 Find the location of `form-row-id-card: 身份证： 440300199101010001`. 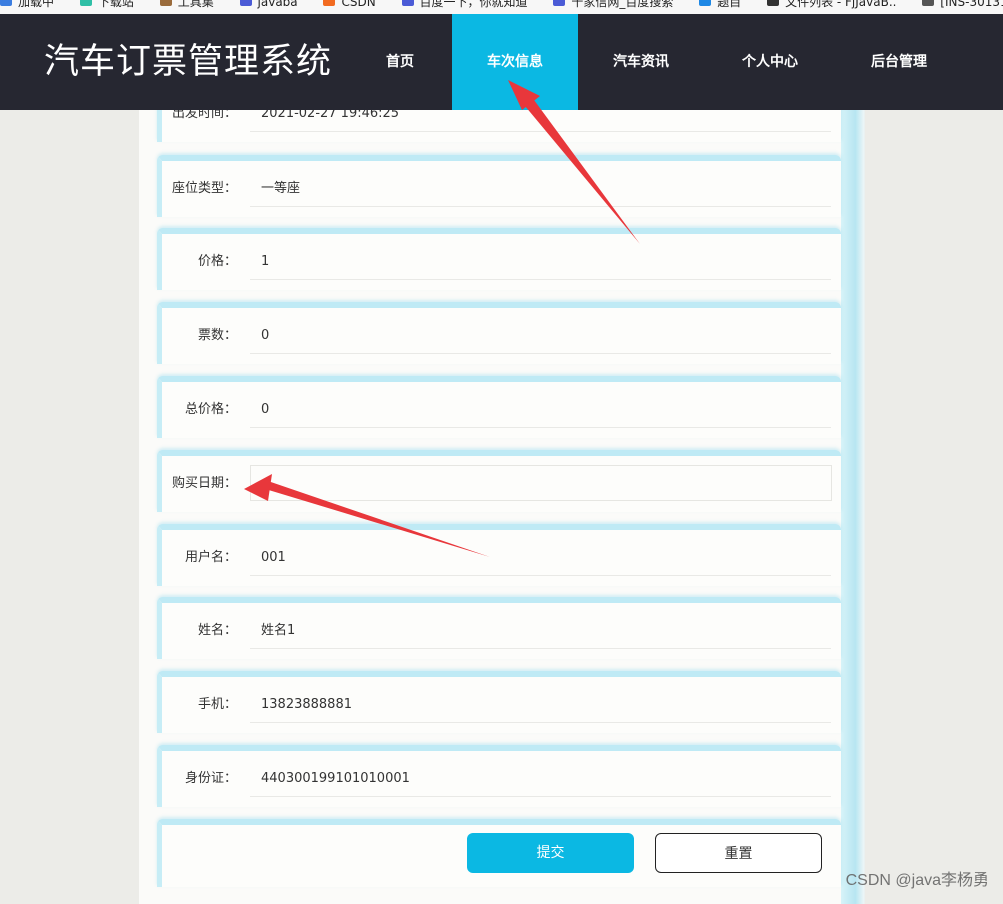

form-row-id-card: 身份证： 440300199101010001 is located at coordinates (499, 776).